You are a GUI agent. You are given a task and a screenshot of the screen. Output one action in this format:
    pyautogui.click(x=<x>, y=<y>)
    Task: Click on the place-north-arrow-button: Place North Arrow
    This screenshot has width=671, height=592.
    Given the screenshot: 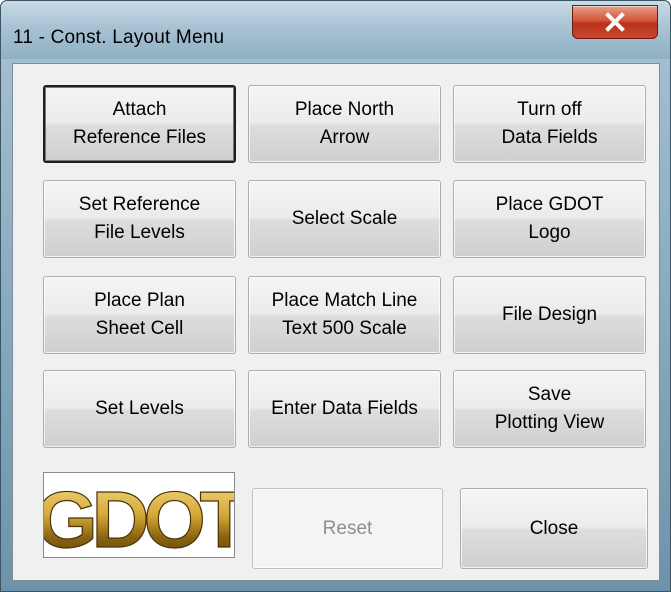 What is the action you would take?
    pyautogui.click(x=344, y=124)
    